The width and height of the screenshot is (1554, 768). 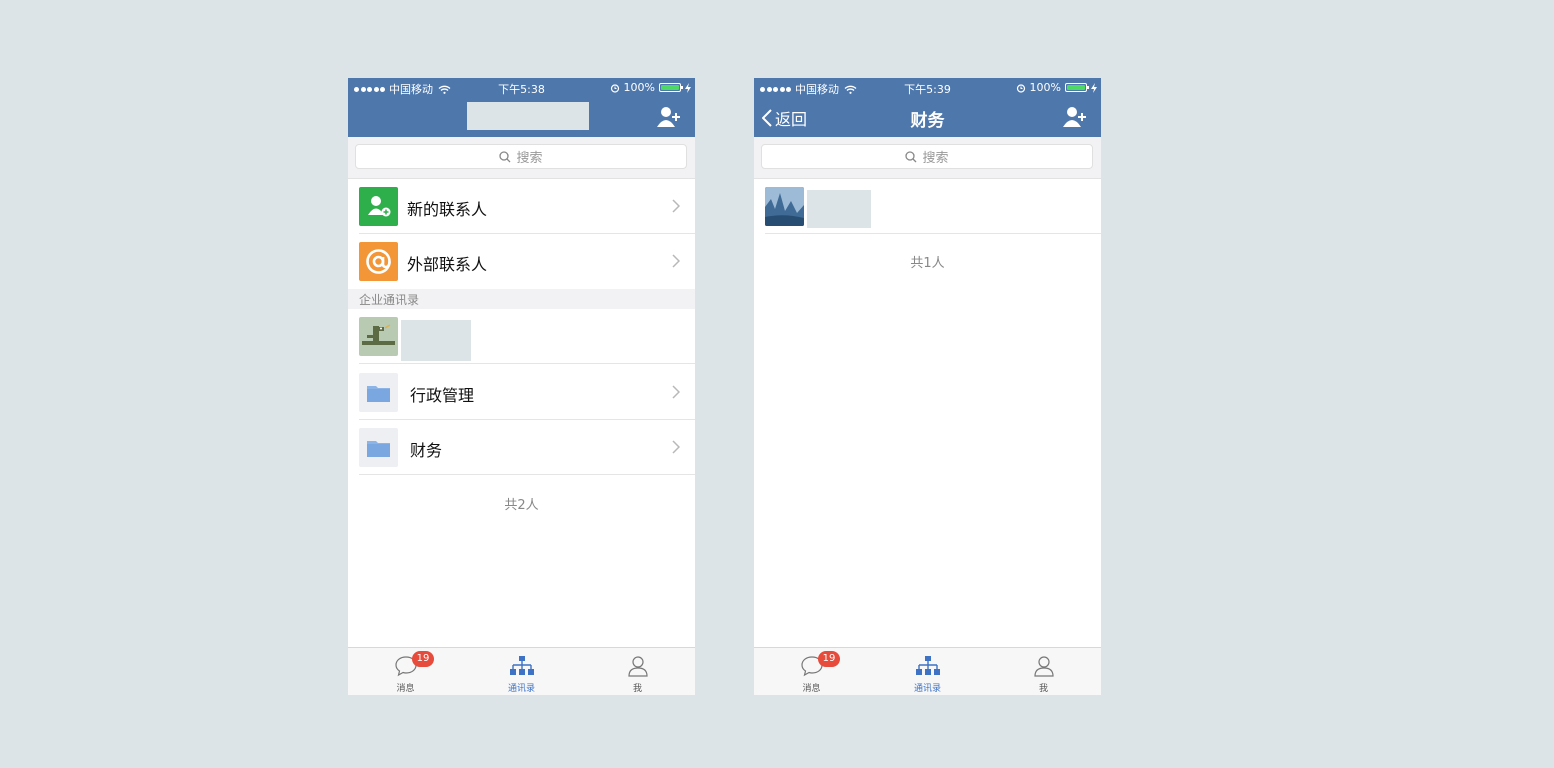 What do you see at coordinates (447, 264) in the screenshot?
I see `external-contacts-label: 外部联系人` at bounding box center [447, 264].